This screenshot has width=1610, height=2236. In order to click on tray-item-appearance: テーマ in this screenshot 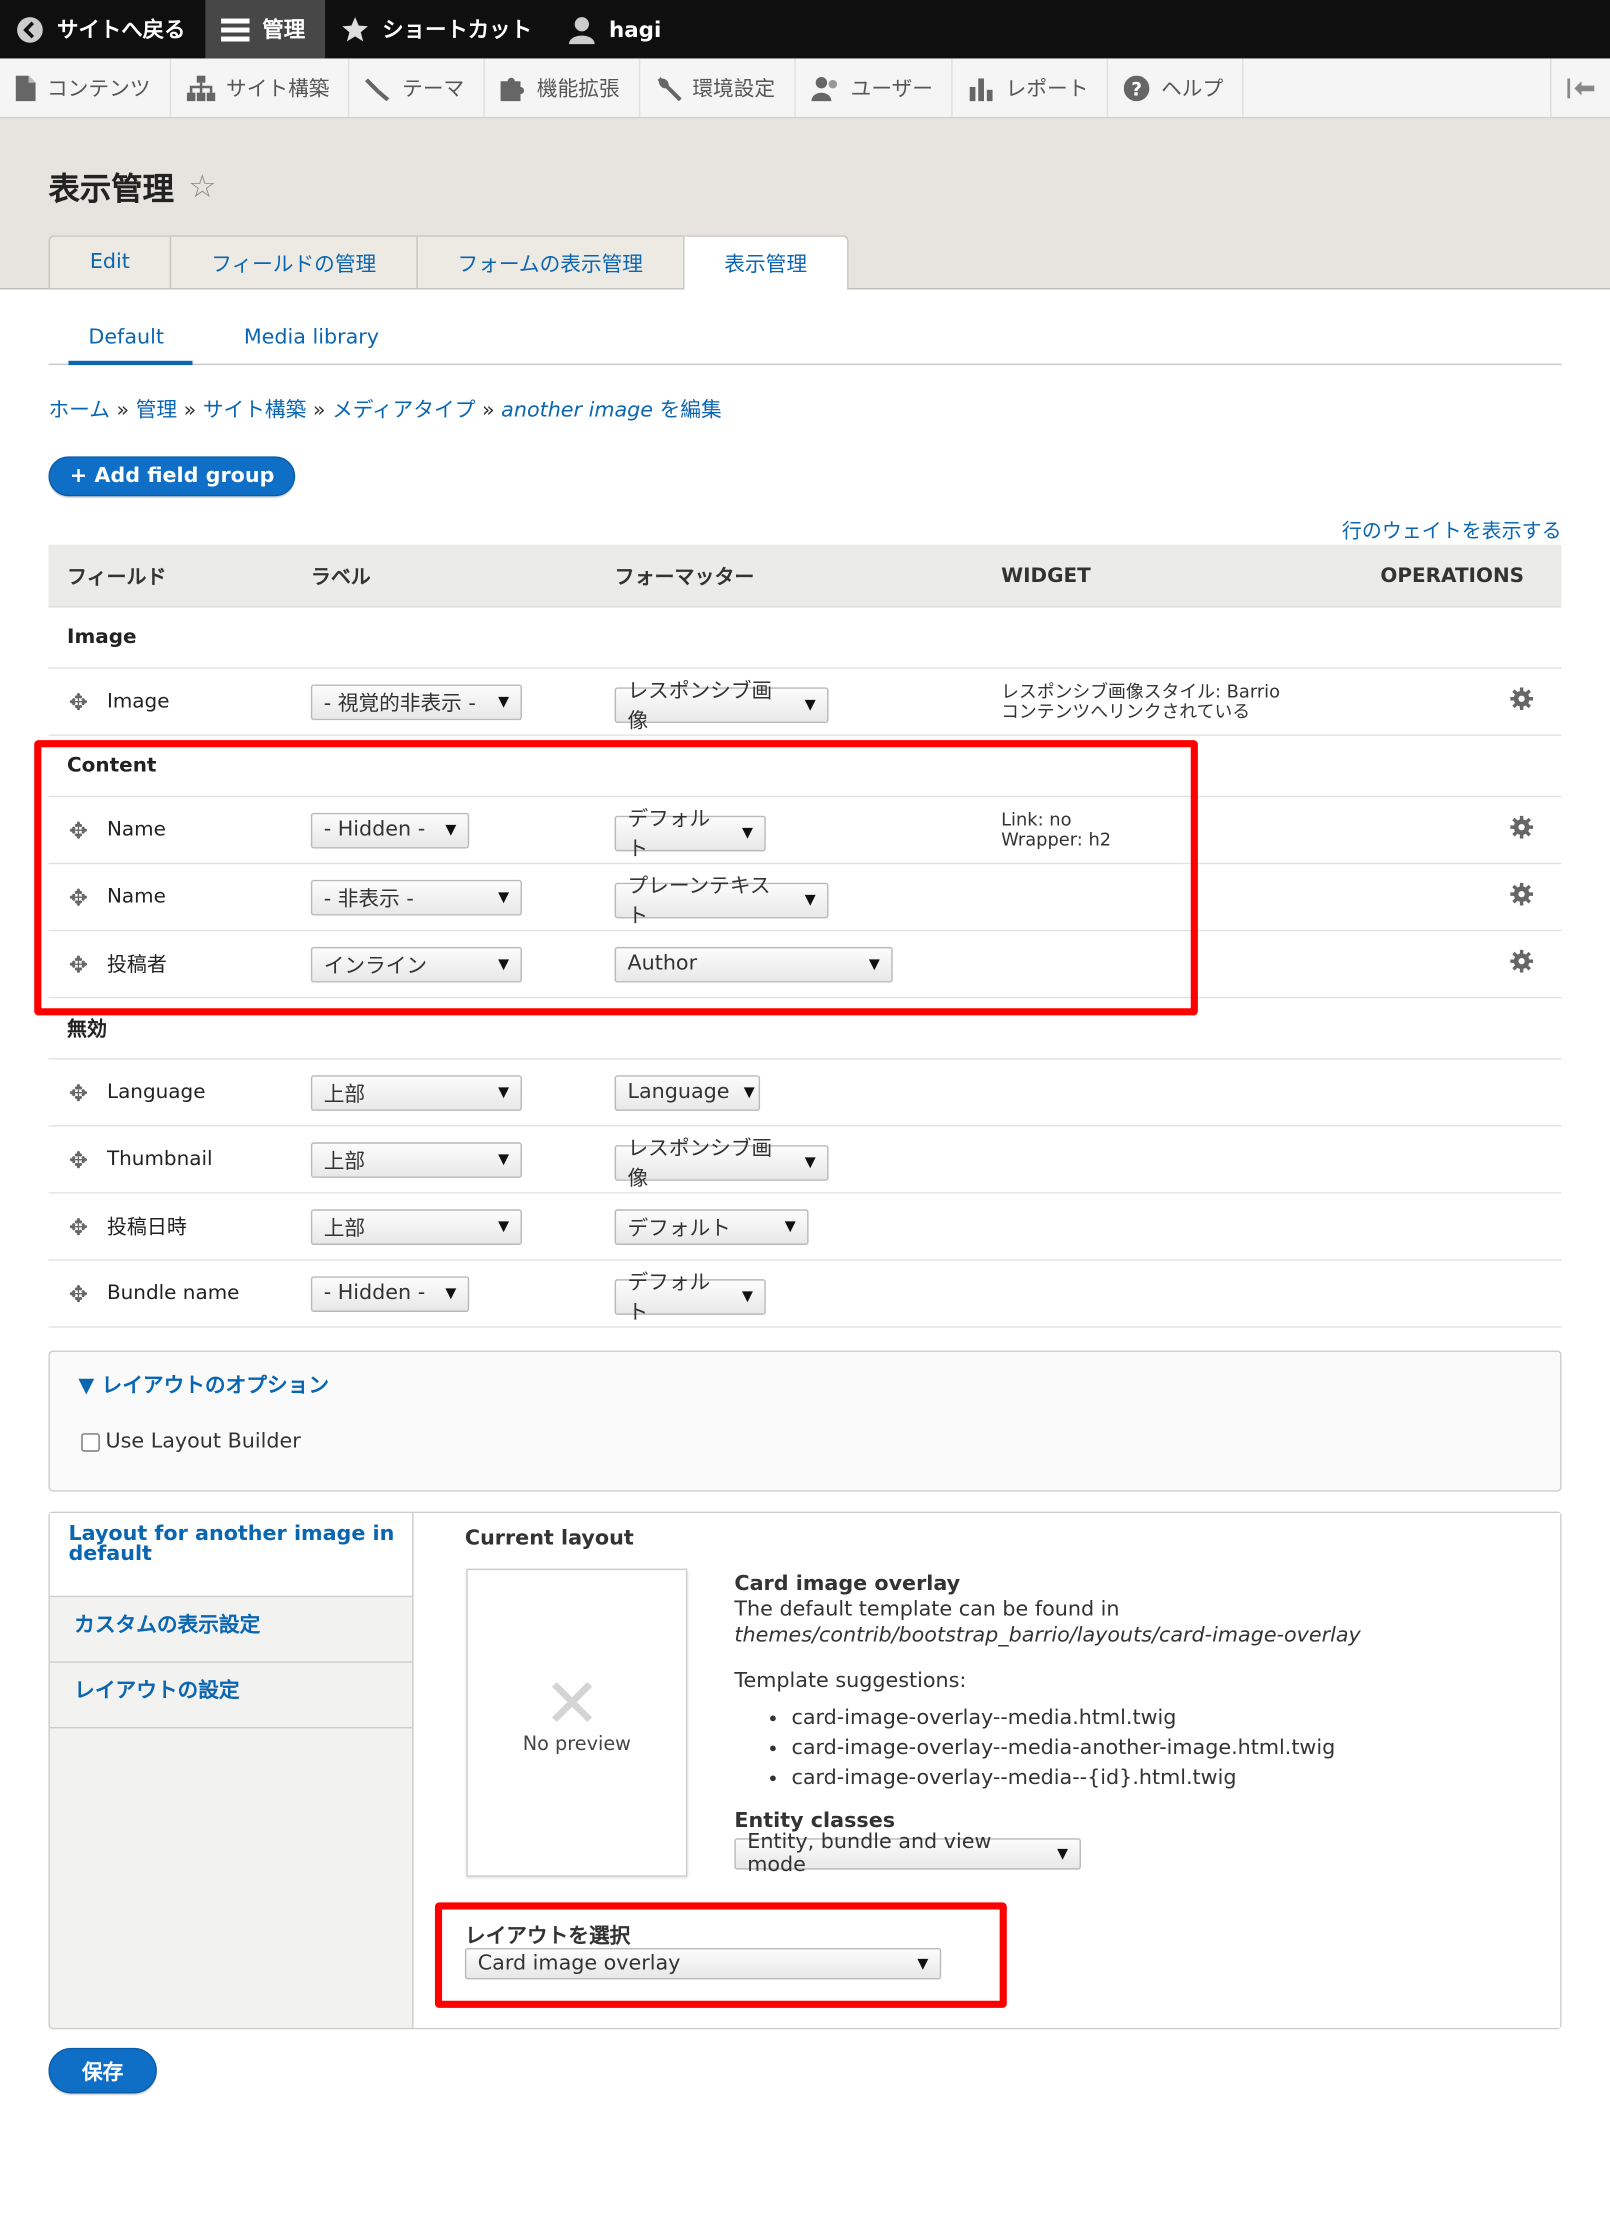, I will do `click(417, 87)`.